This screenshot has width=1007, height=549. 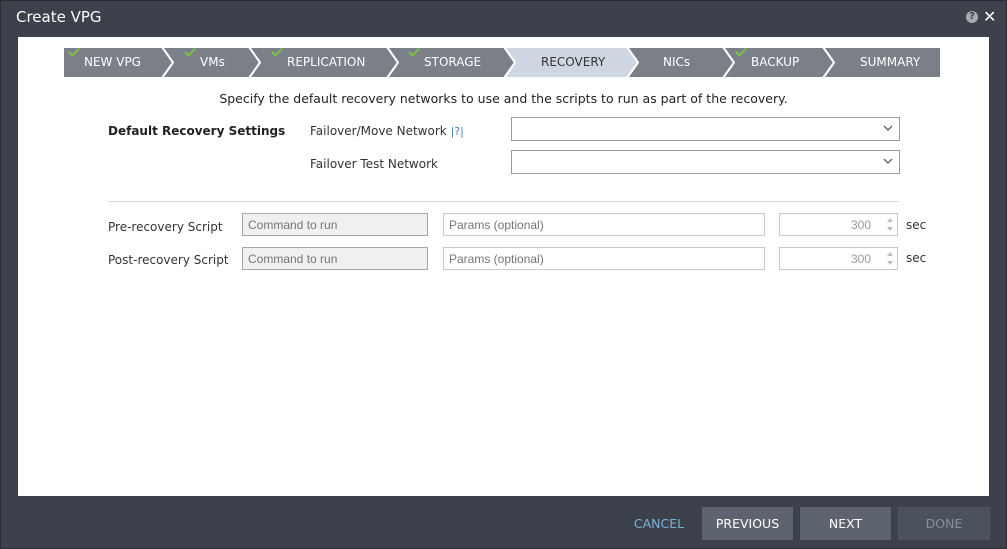 I want to click on pre-recovery-timeout-input, so click(x=838, y=224).